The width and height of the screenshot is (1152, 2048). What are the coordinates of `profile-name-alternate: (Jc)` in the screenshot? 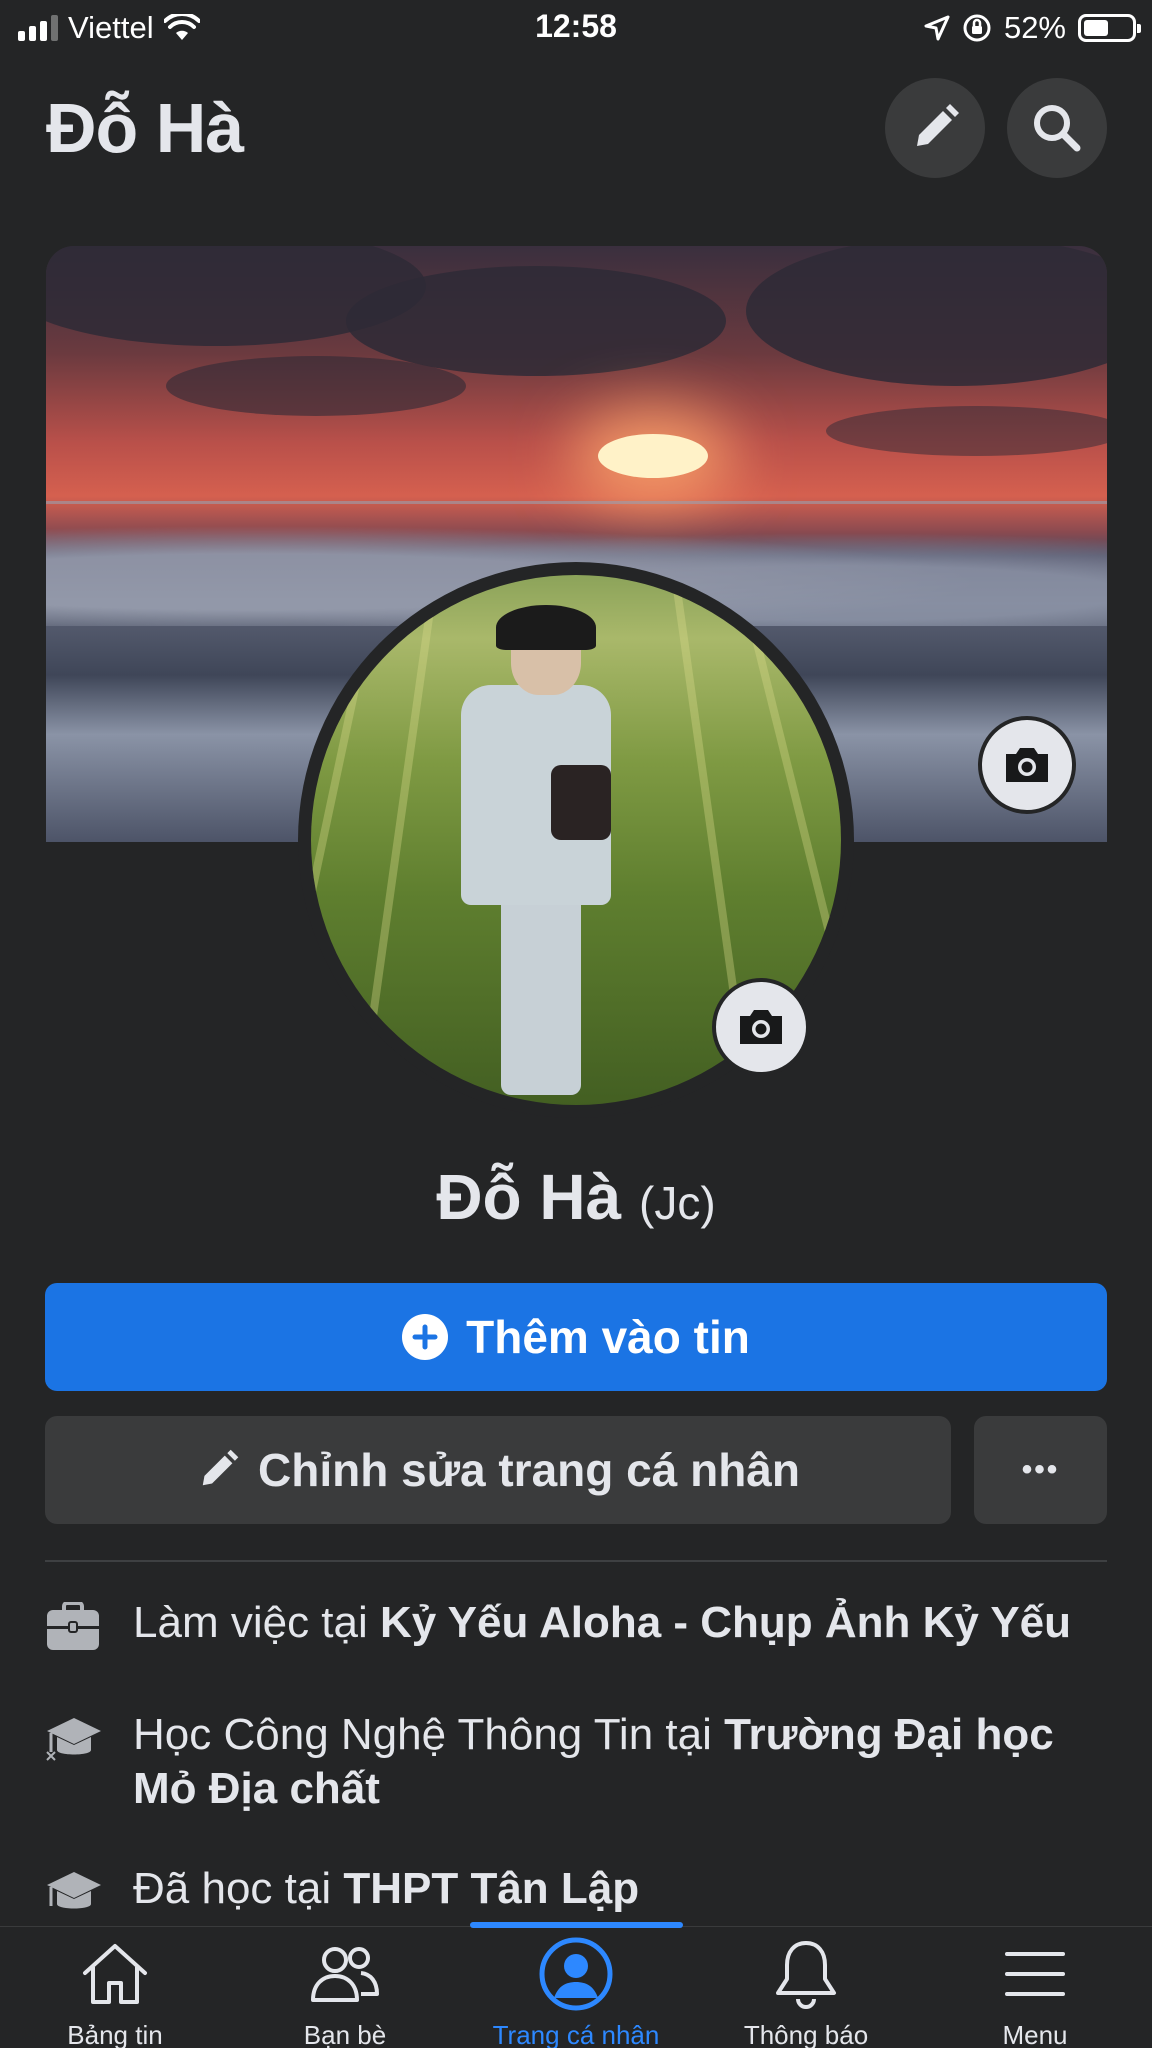 It's located at (677, 1203).